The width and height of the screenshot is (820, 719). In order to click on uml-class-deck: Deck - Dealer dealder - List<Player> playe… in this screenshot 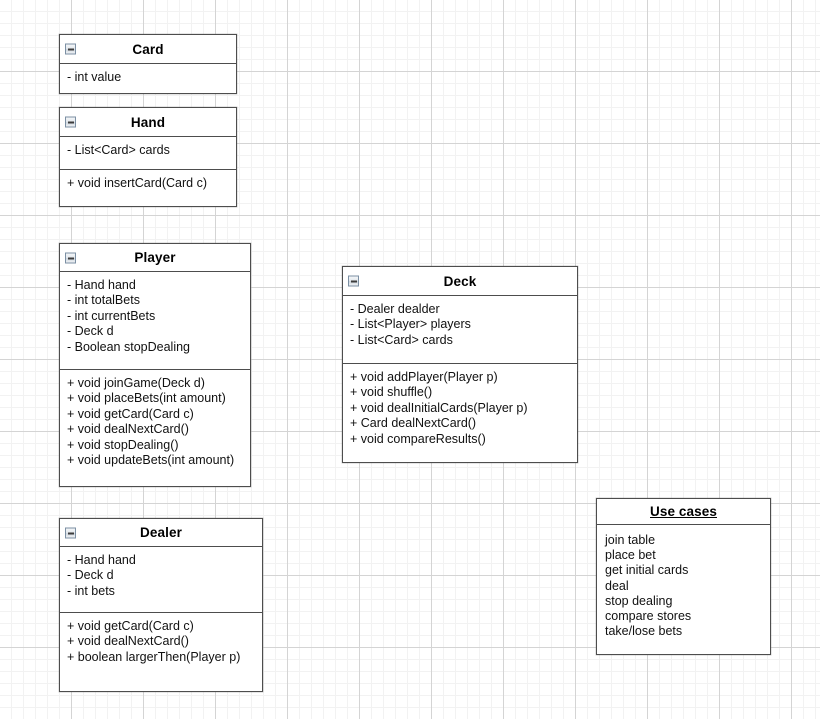, I will do `click(460, 364)`.